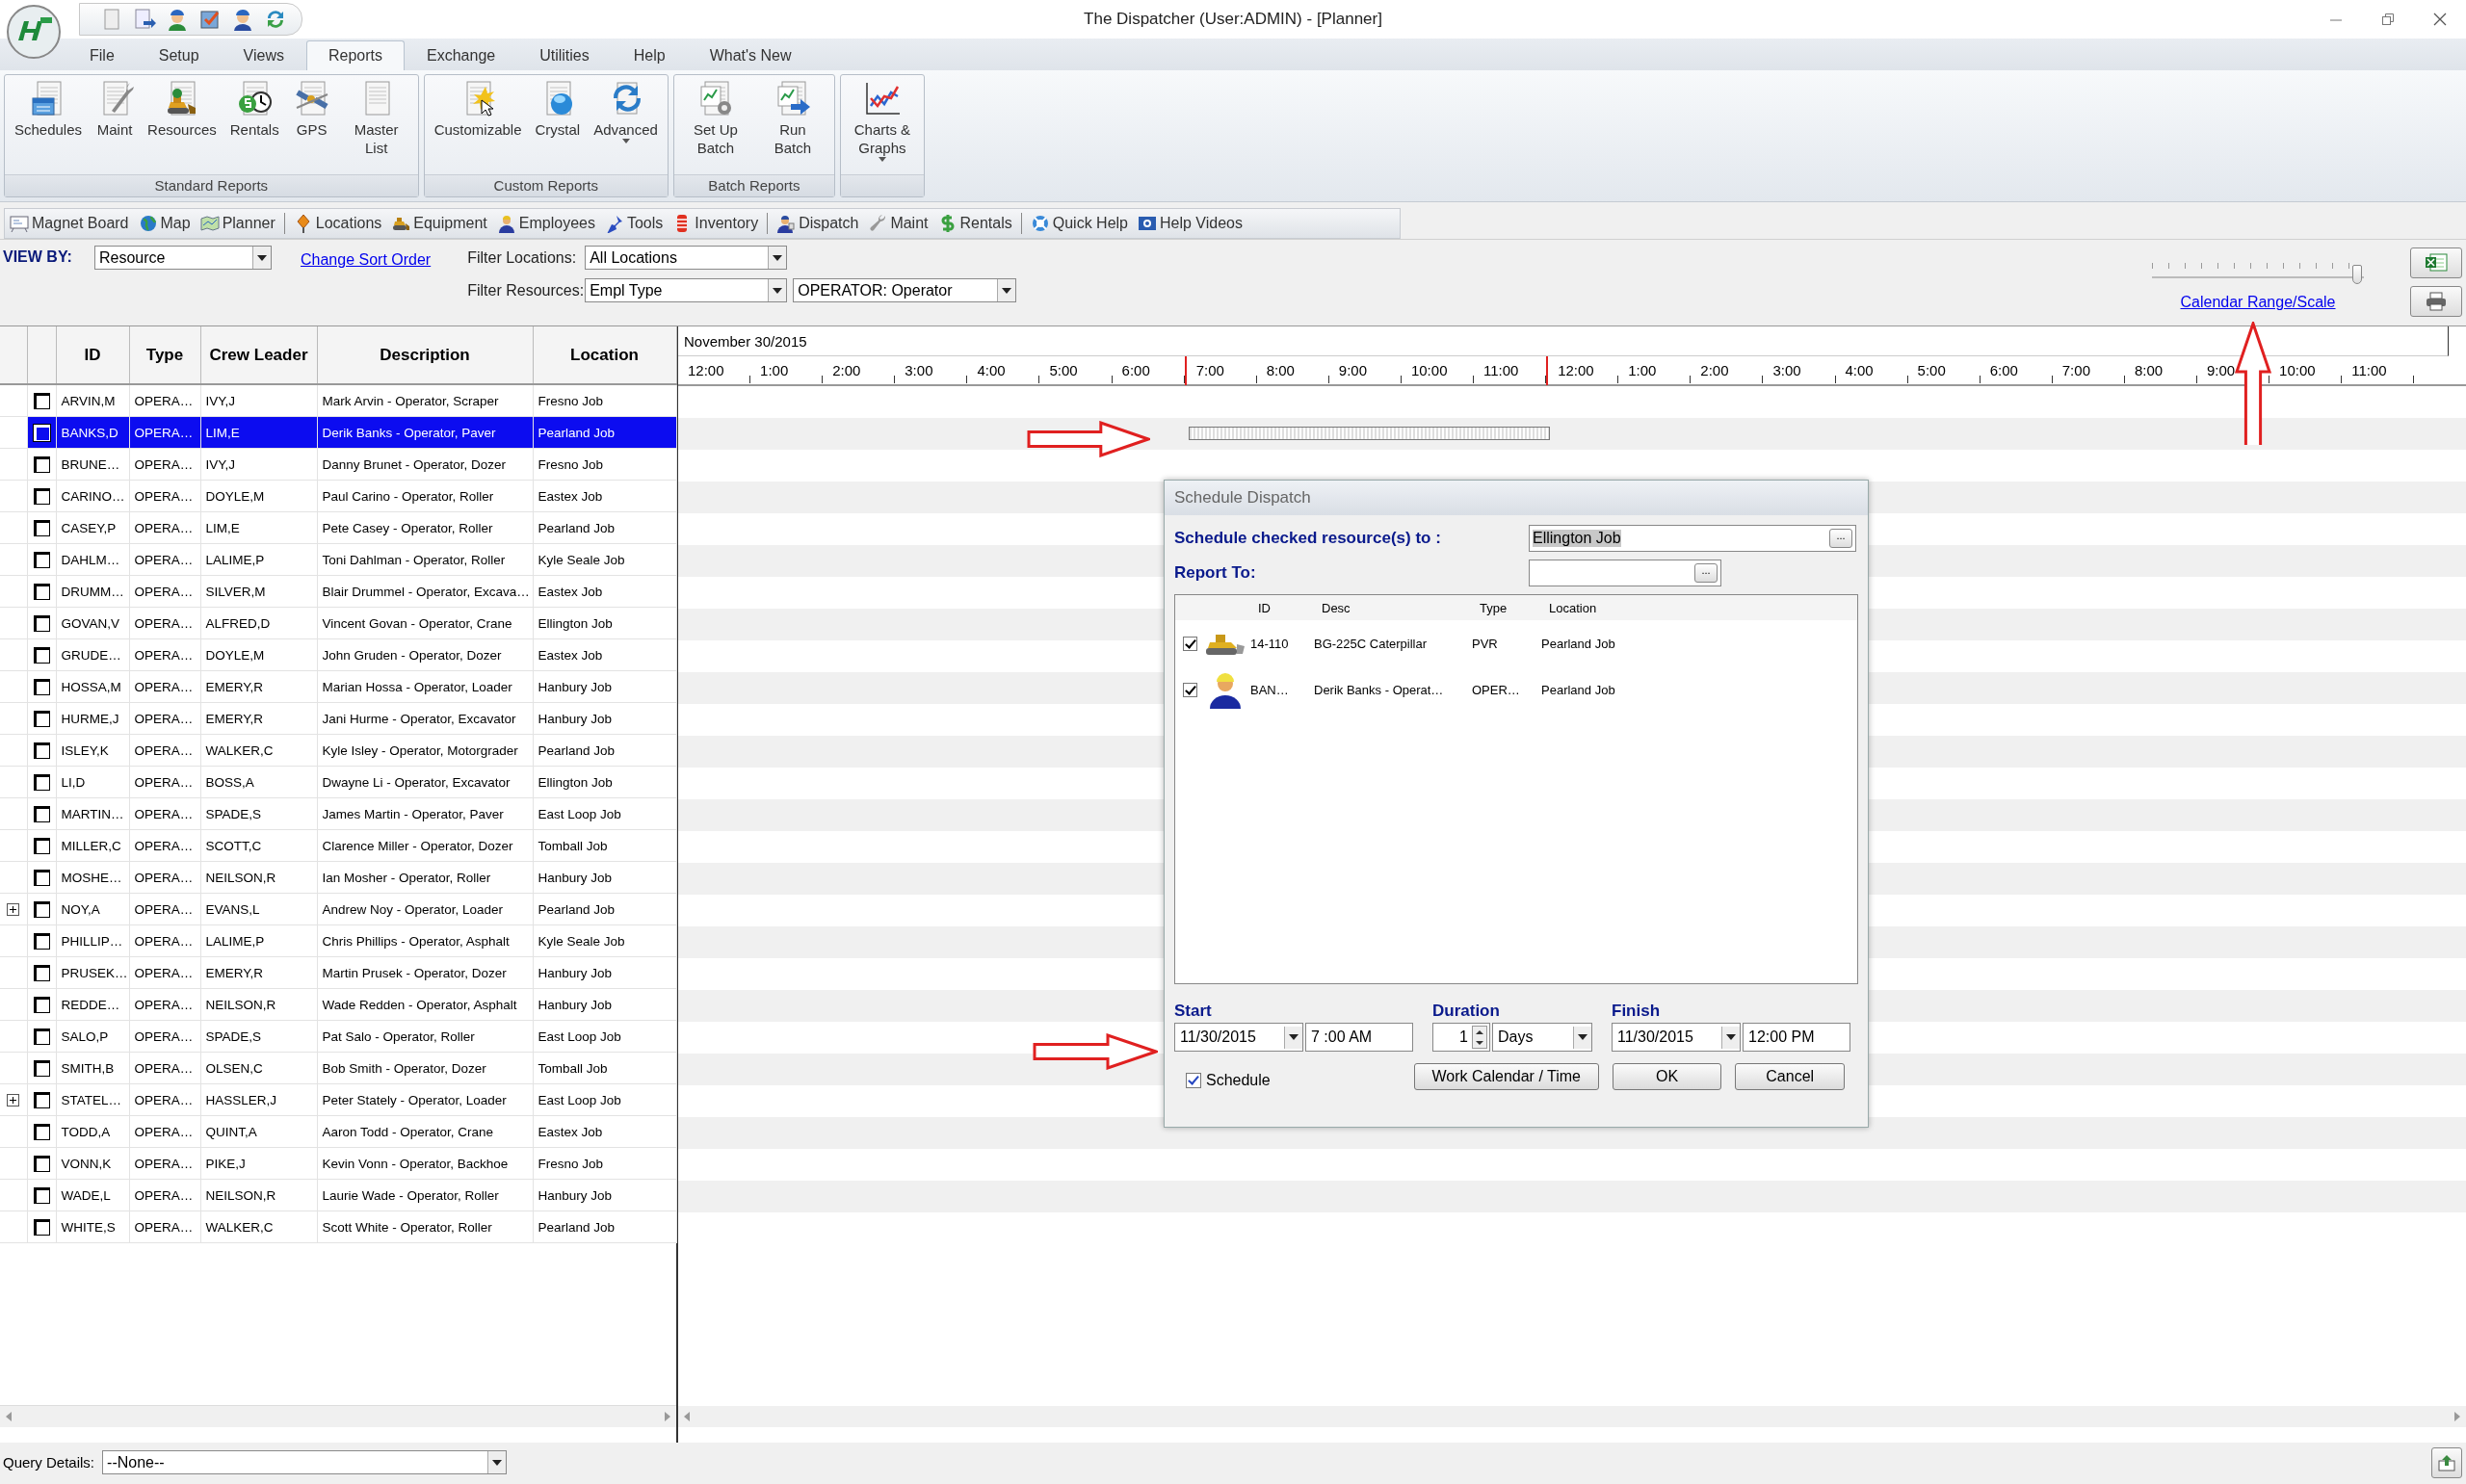 This screenshot has height=1484, width=2466. I want to click on duration-field: 1, so click(1461, 1038).